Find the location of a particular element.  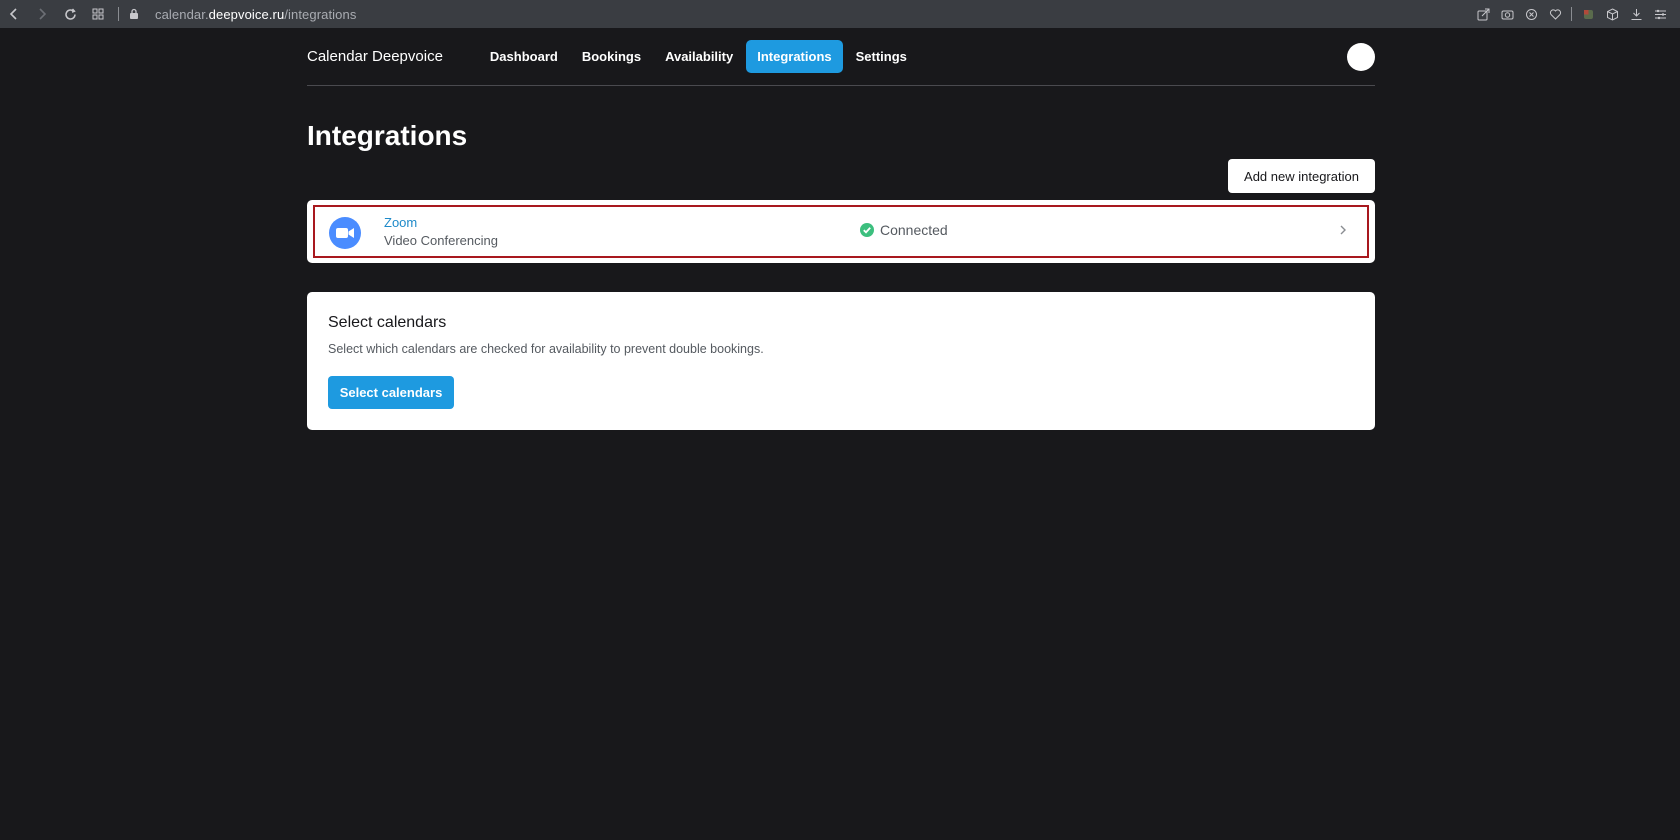

forward-button is located at coordinates (42, 14).